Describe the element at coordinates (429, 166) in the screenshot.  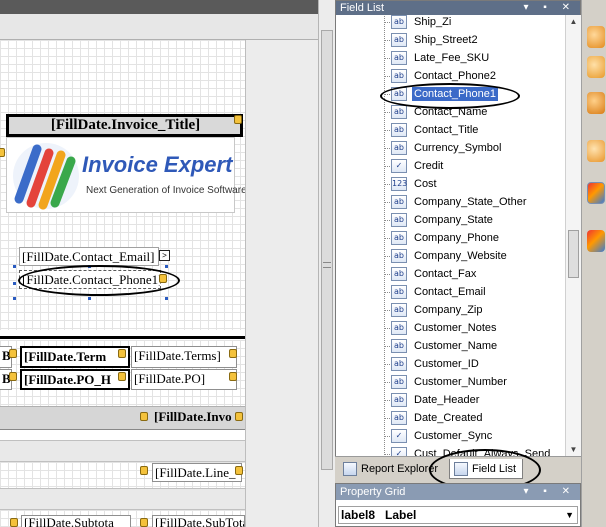
I see `field-list-item-label: Credit` at that location.